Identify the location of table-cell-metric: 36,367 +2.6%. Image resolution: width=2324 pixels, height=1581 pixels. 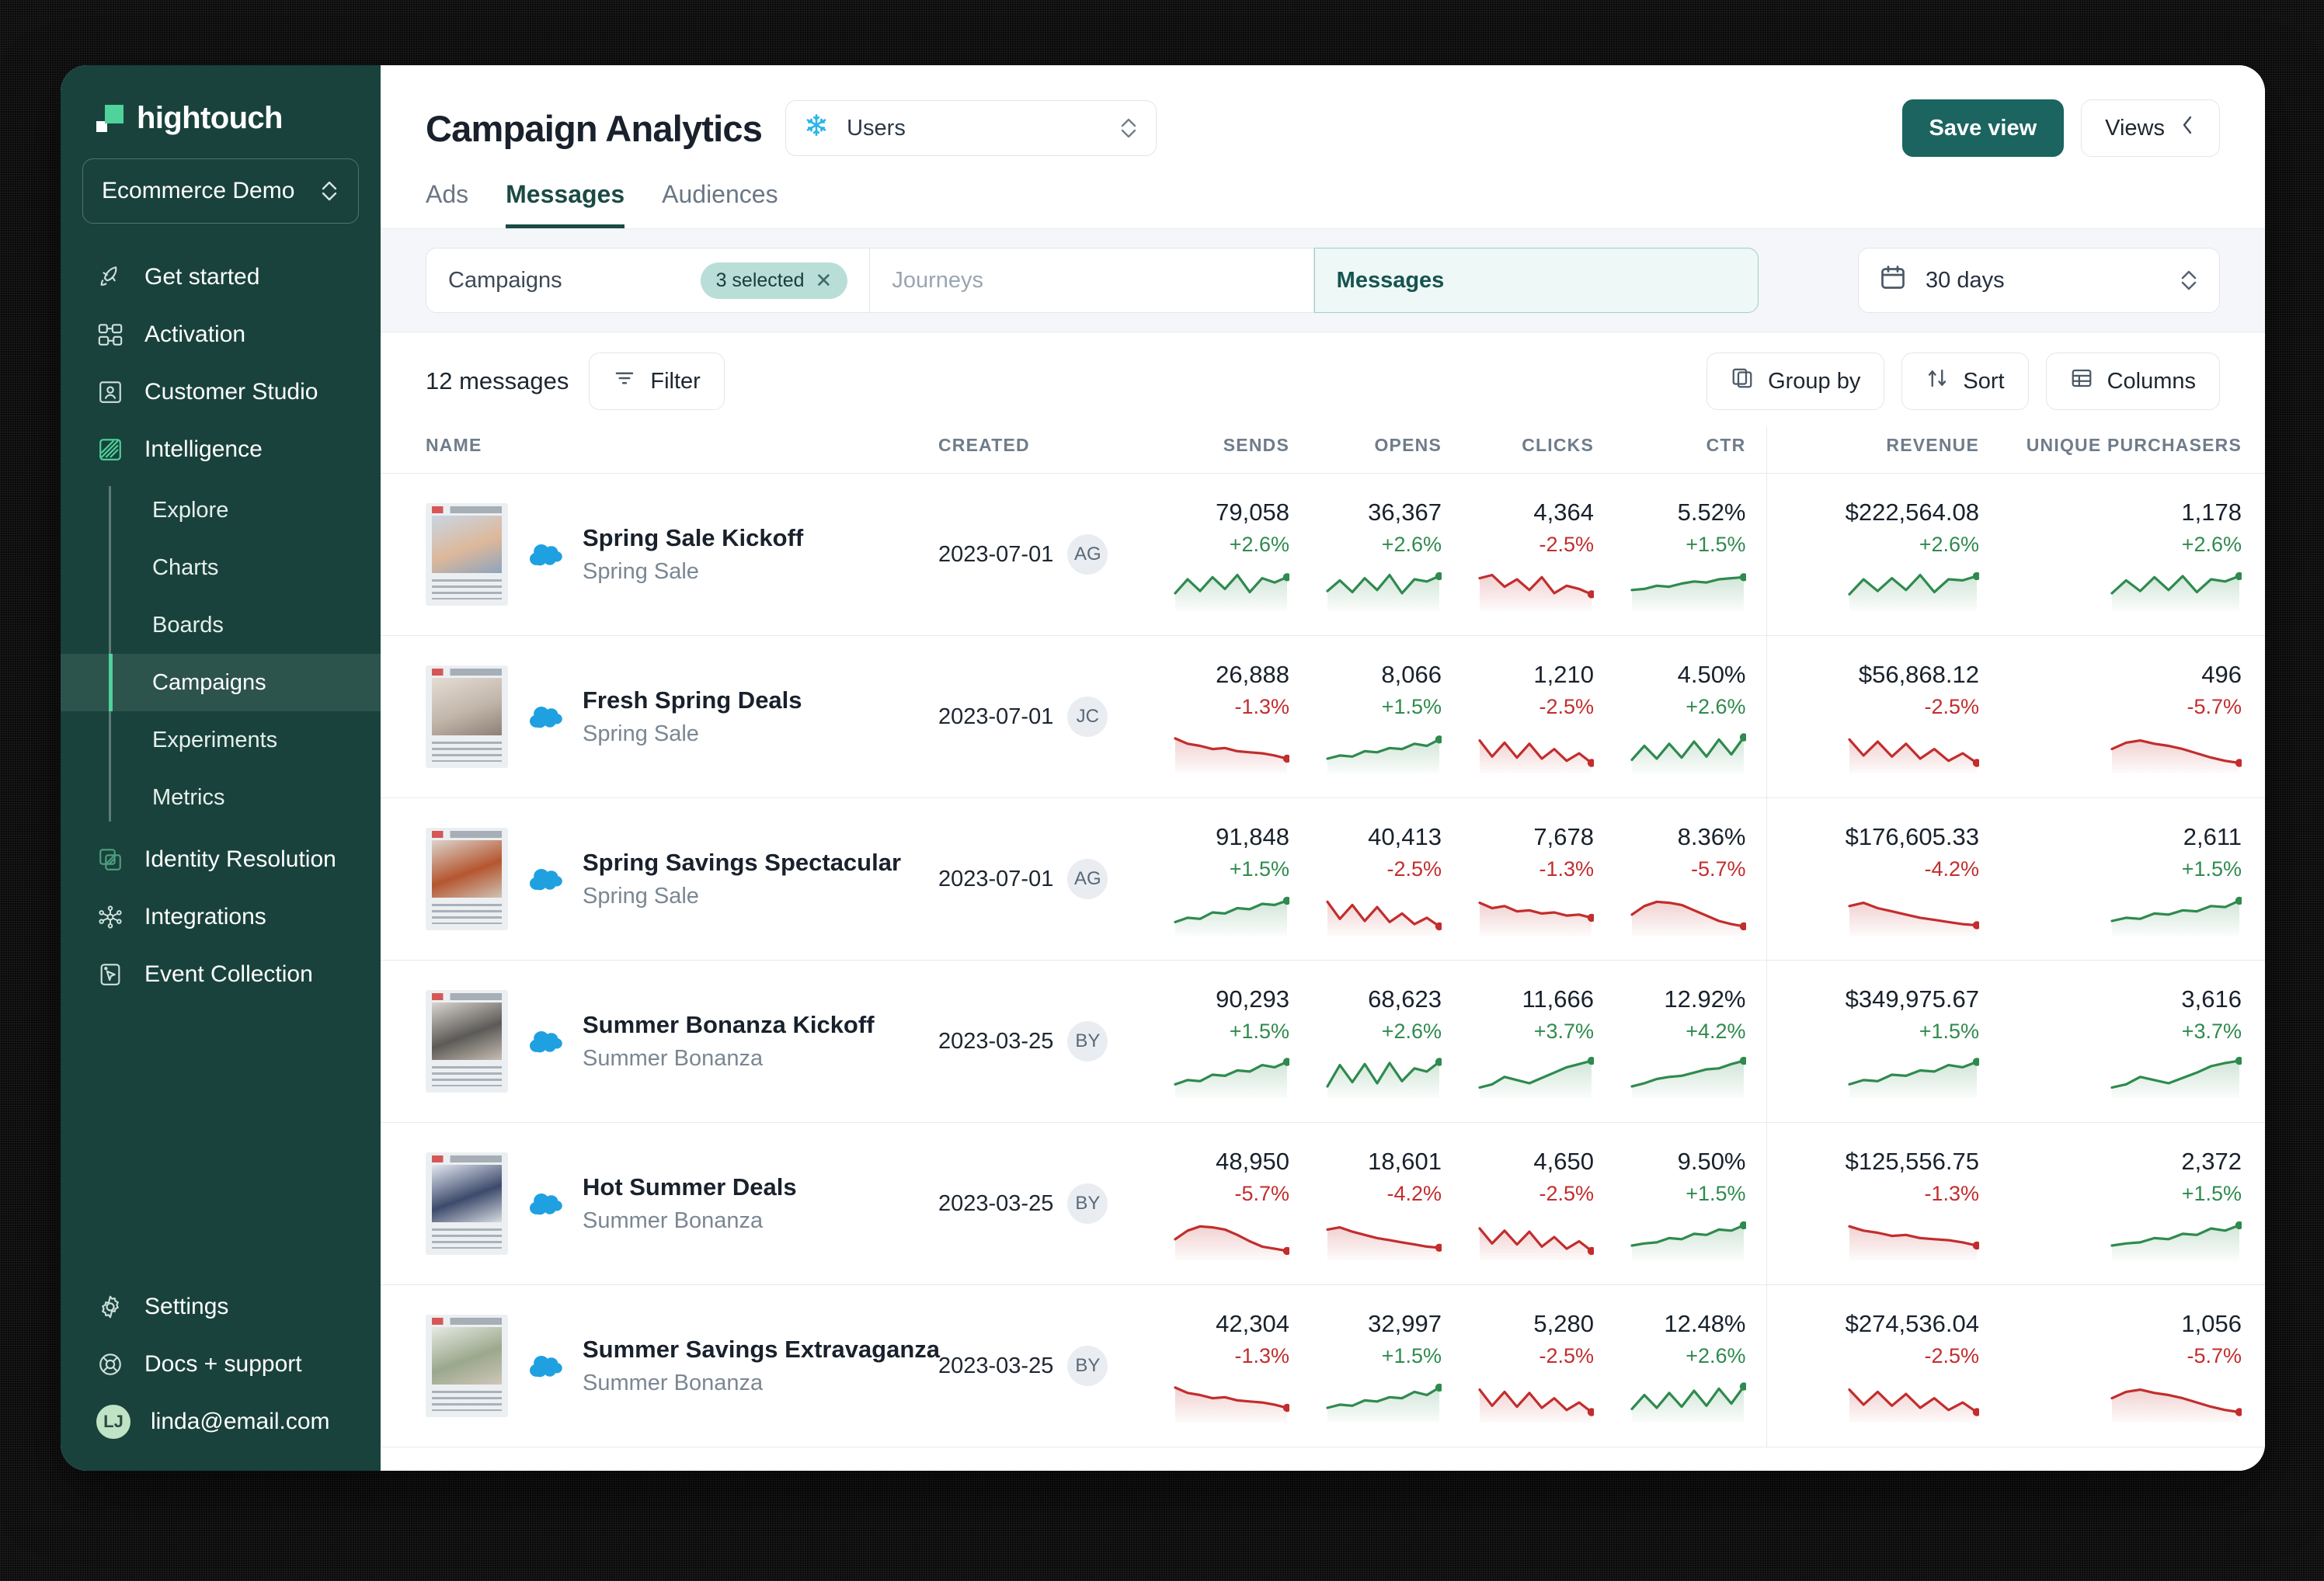
(1386, 554).